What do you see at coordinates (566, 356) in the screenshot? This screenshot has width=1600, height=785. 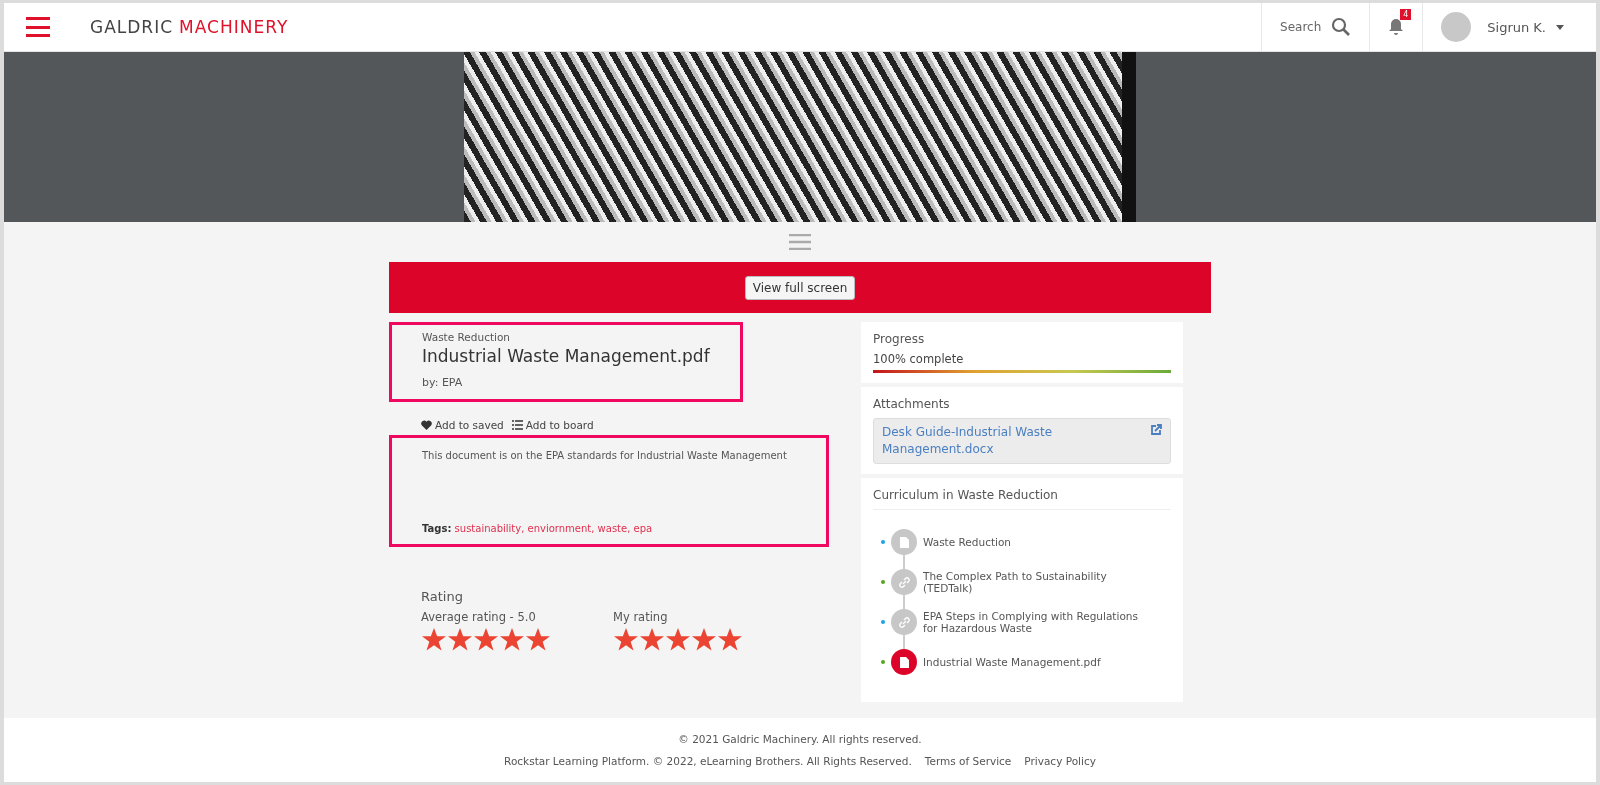 I see `document-title: Industrial Waste Management.pdf` at bounding box center [566, 356].